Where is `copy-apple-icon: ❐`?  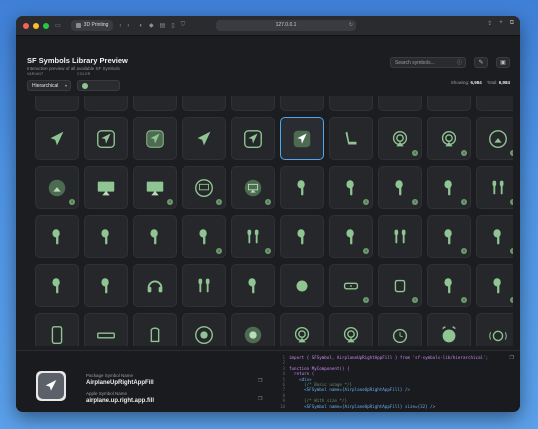 copy-apple-icon: ❐ is located at coordinates (260, 399).